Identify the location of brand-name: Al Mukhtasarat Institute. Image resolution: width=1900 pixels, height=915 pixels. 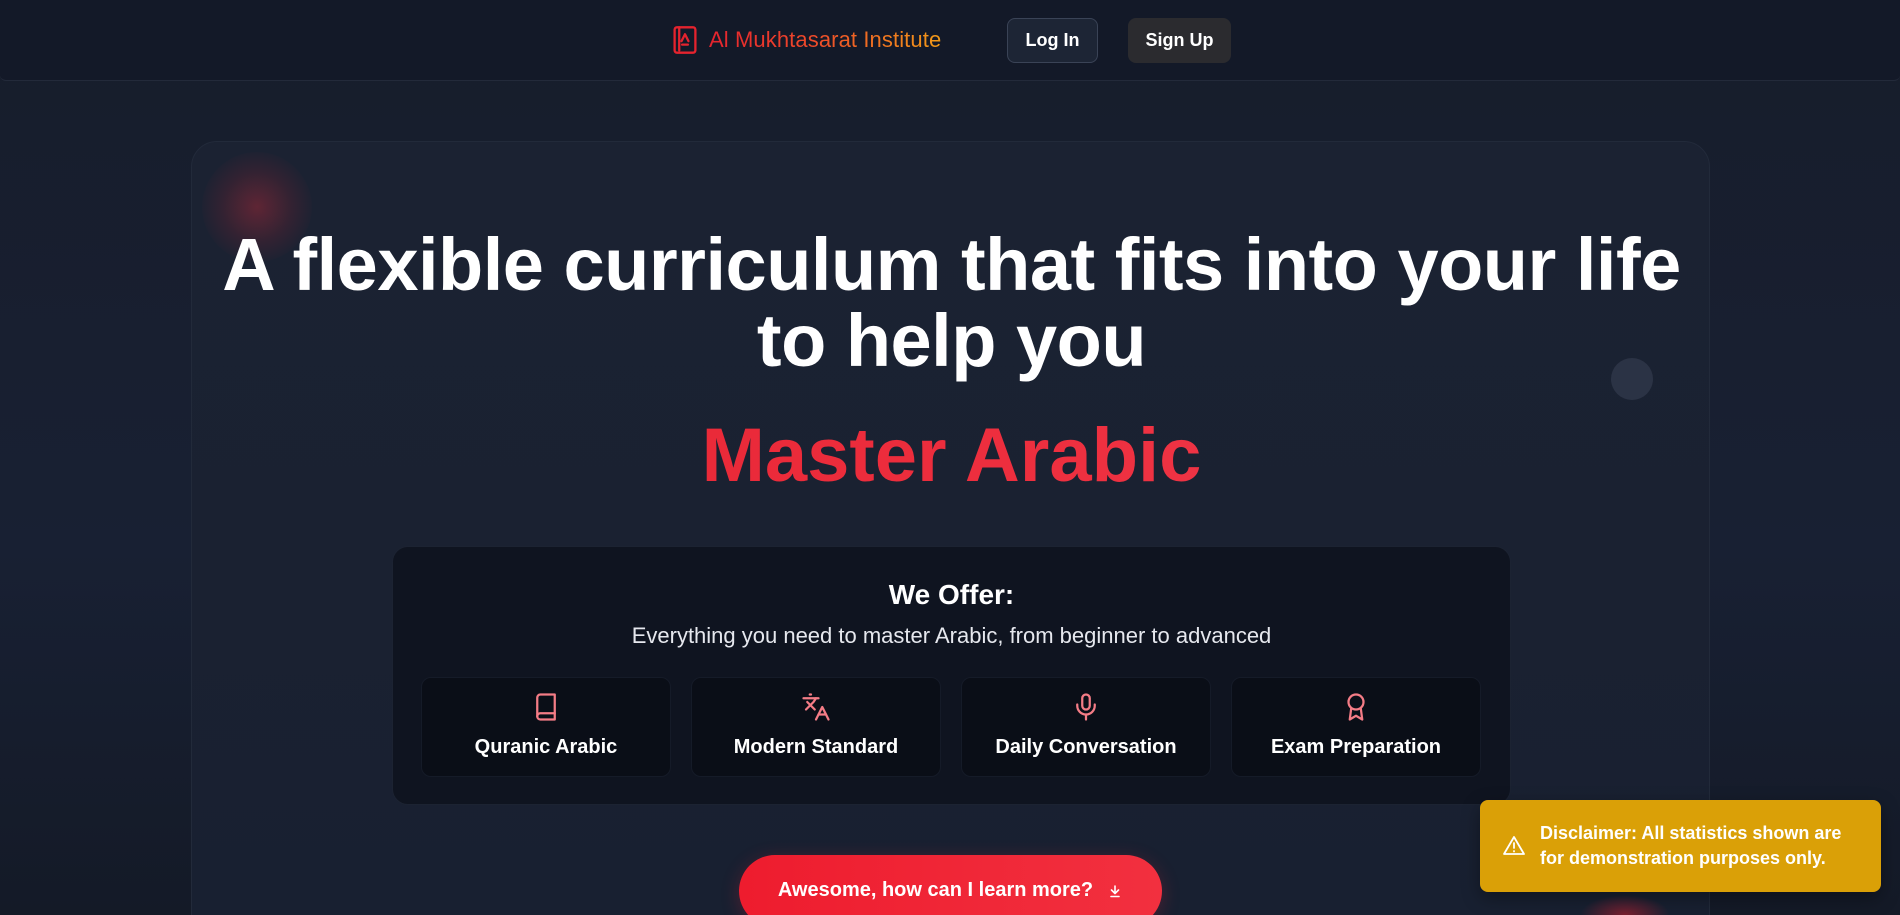
(825, 39).